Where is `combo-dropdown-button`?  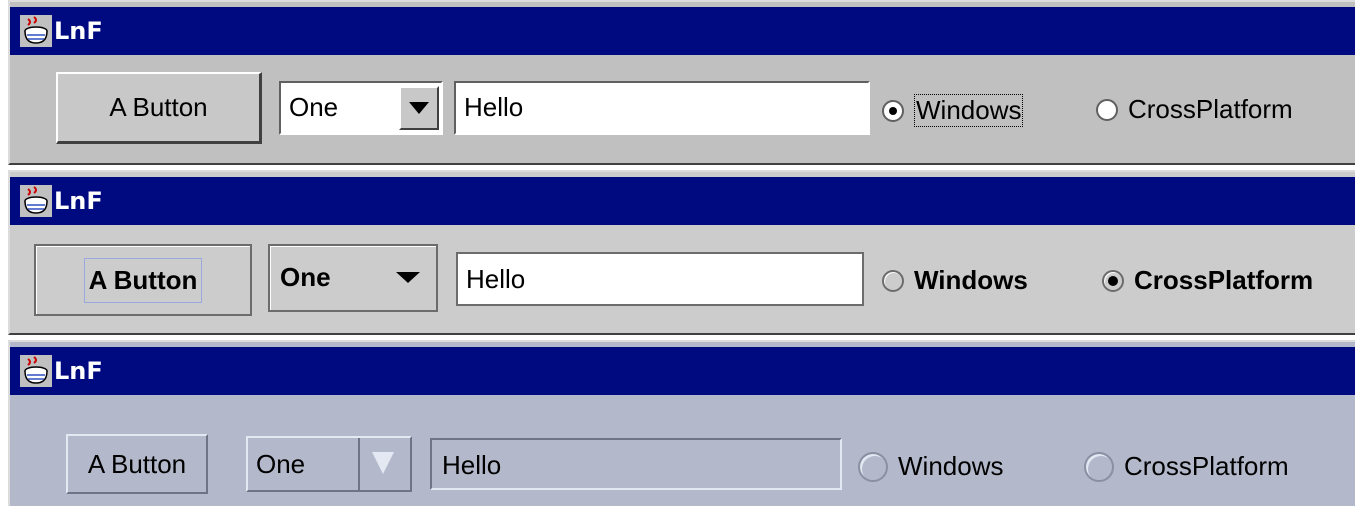
combo-dropdown-button is located at coordinates (419, 108).